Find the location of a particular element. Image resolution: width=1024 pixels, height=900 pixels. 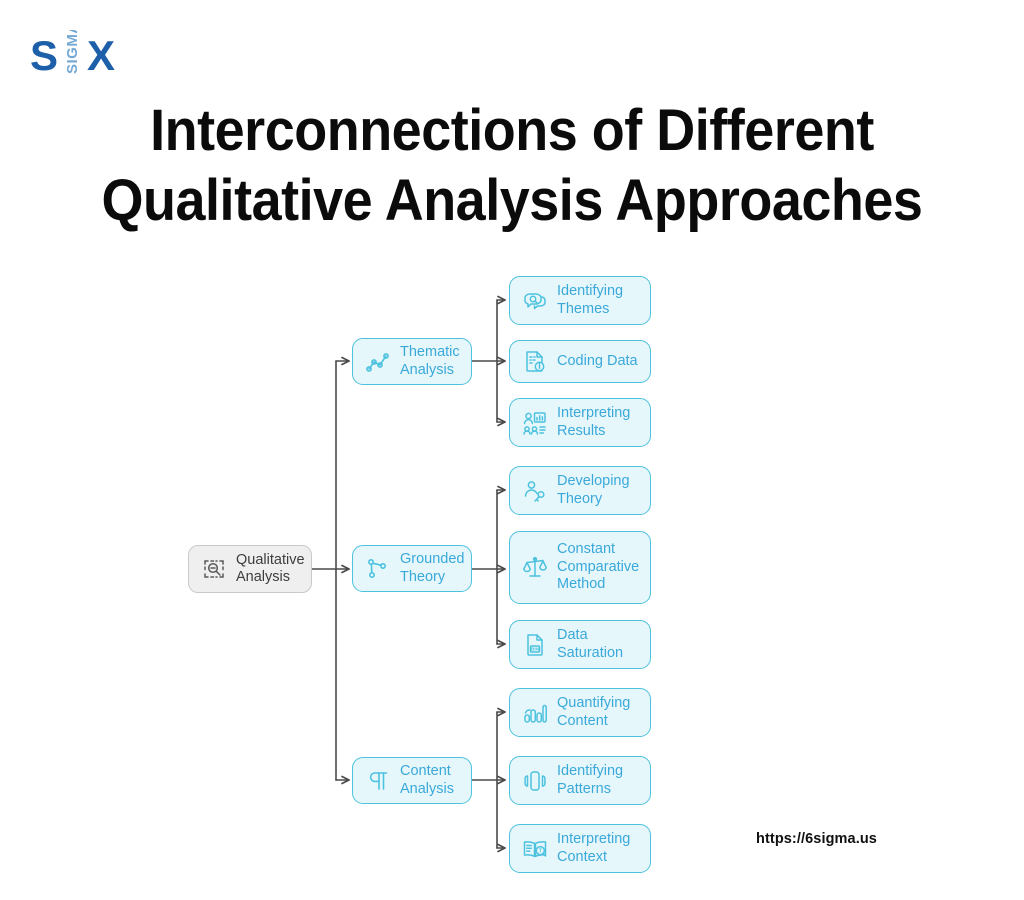

website-url: https://6sigma.us is located at coordinates (816, 839).